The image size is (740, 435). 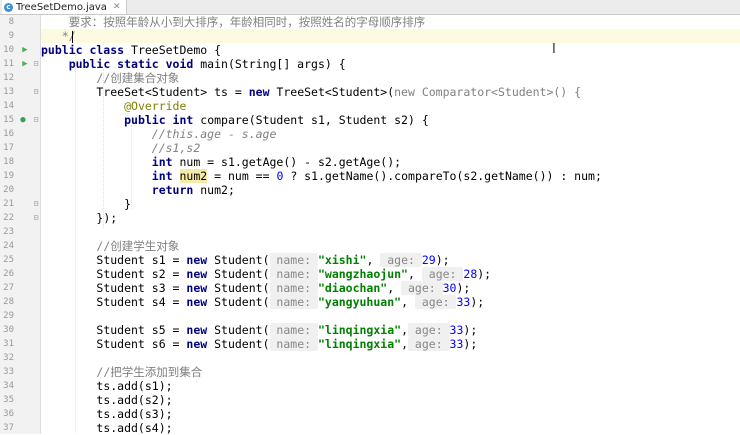 I want to click on line-number: 17, so click(x=8, y=148).